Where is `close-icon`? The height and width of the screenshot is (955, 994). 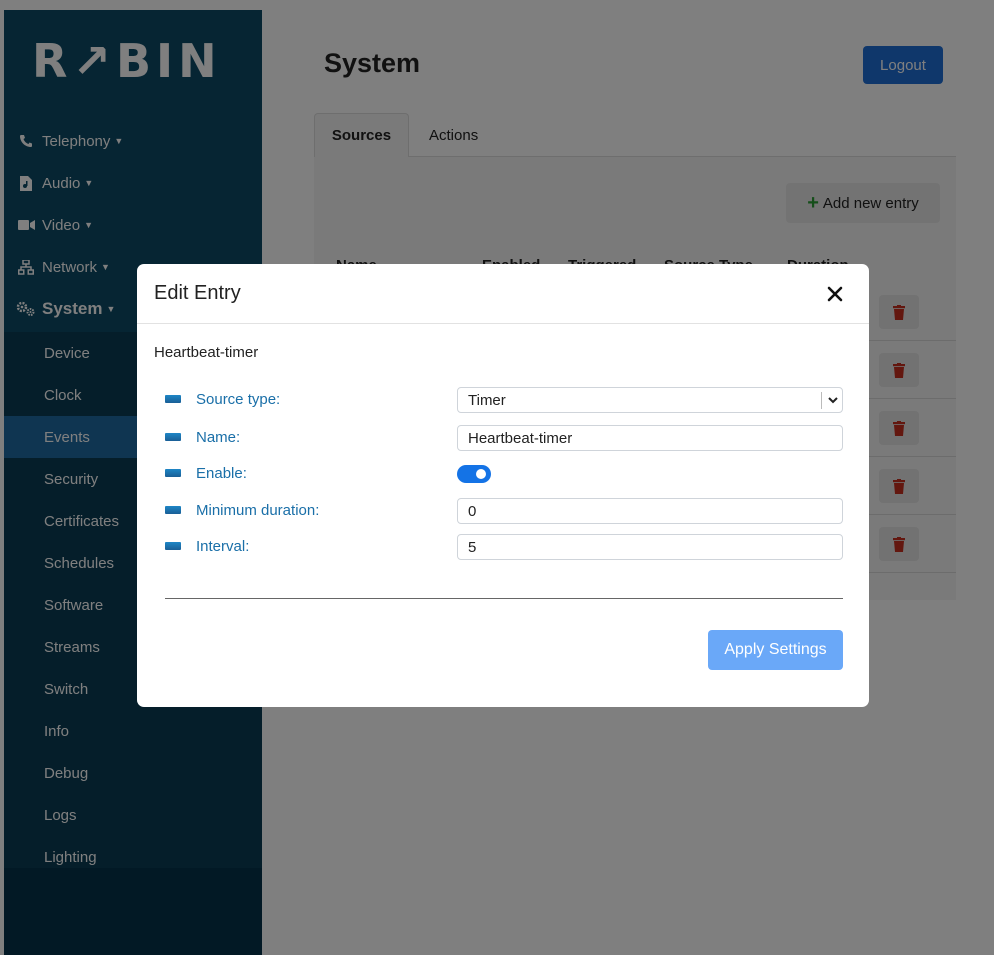
close-icon is located at coordinates (835, 294).